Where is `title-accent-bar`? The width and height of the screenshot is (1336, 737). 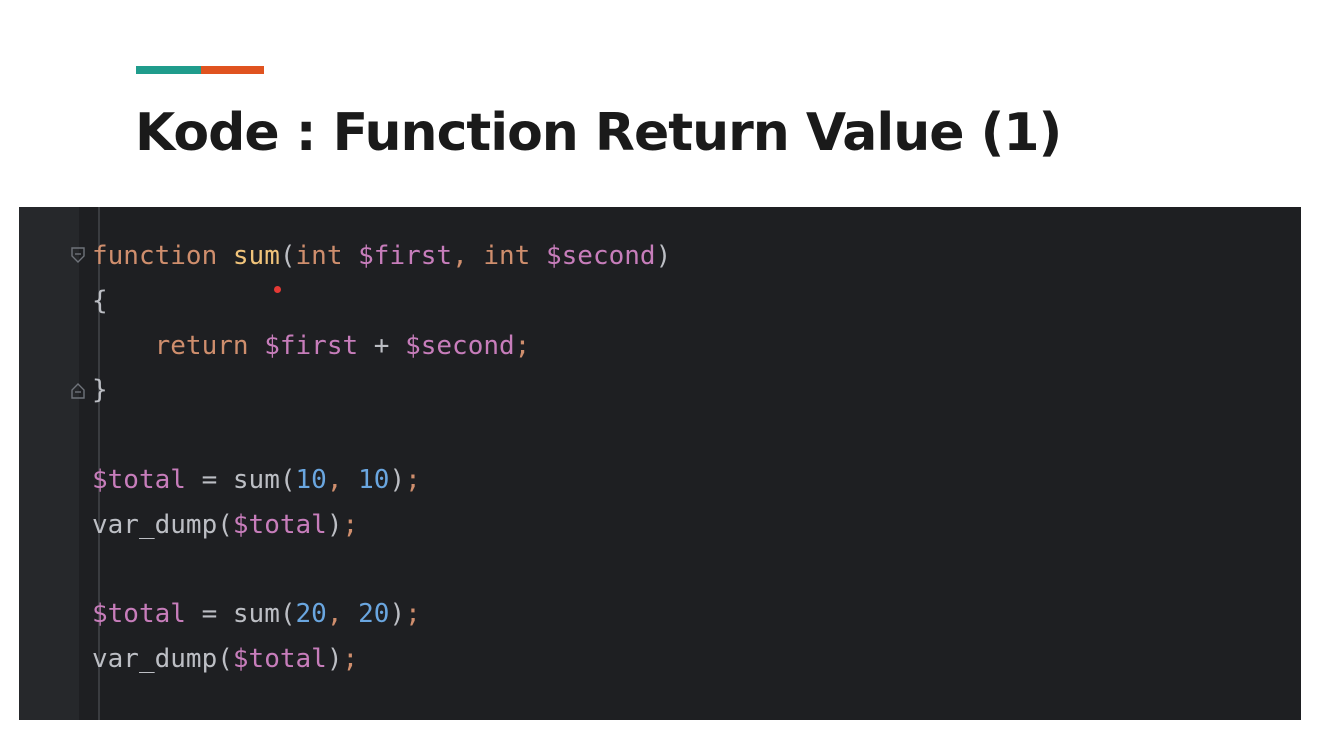
title-accent-bar is located at coordinates (200, 70).